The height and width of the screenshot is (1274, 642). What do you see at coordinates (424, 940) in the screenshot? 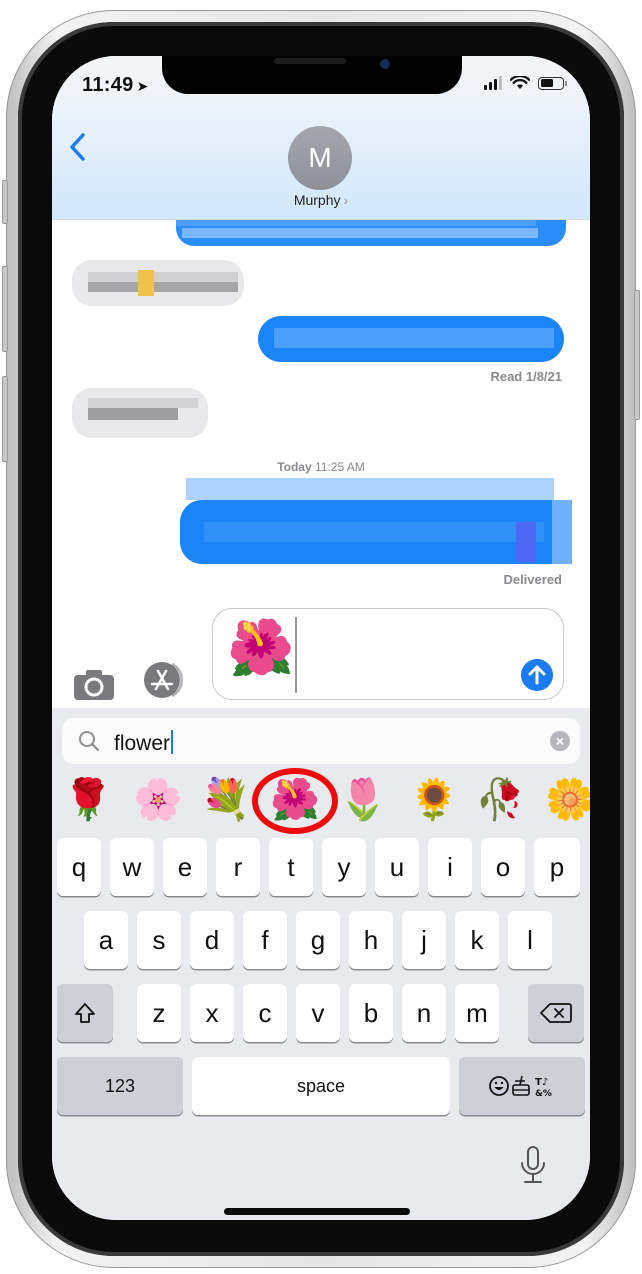
I see `key-j: j` at bounding box center [424, 940].